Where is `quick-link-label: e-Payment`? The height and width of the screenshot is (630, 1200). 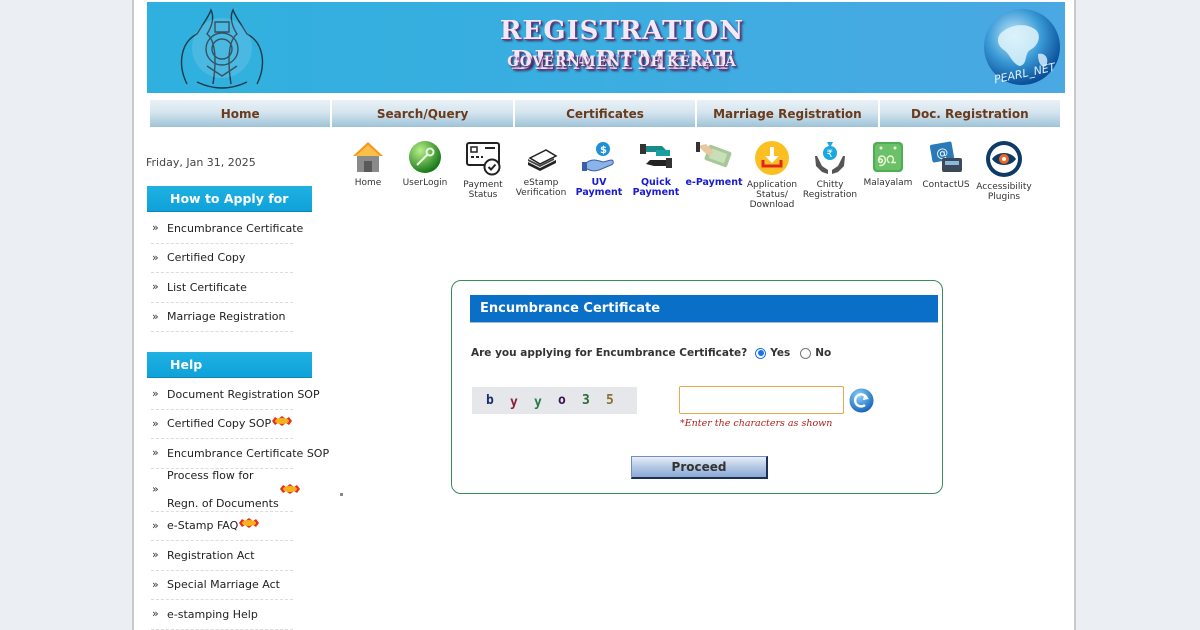
quick-link-label: e-Payment is located at coordinates (714, 182).